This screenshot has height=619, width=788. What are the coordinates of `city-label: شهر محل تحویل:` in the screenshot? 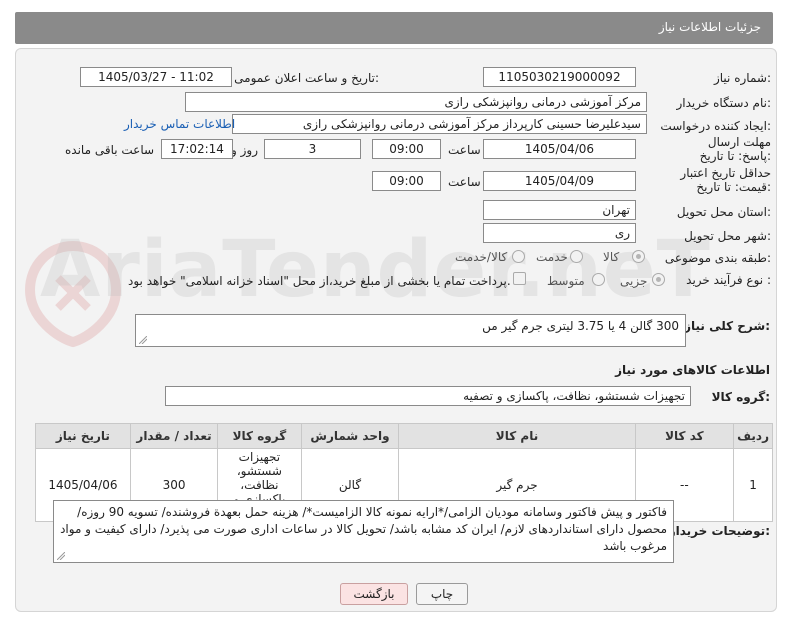 It's located at (727, 236).